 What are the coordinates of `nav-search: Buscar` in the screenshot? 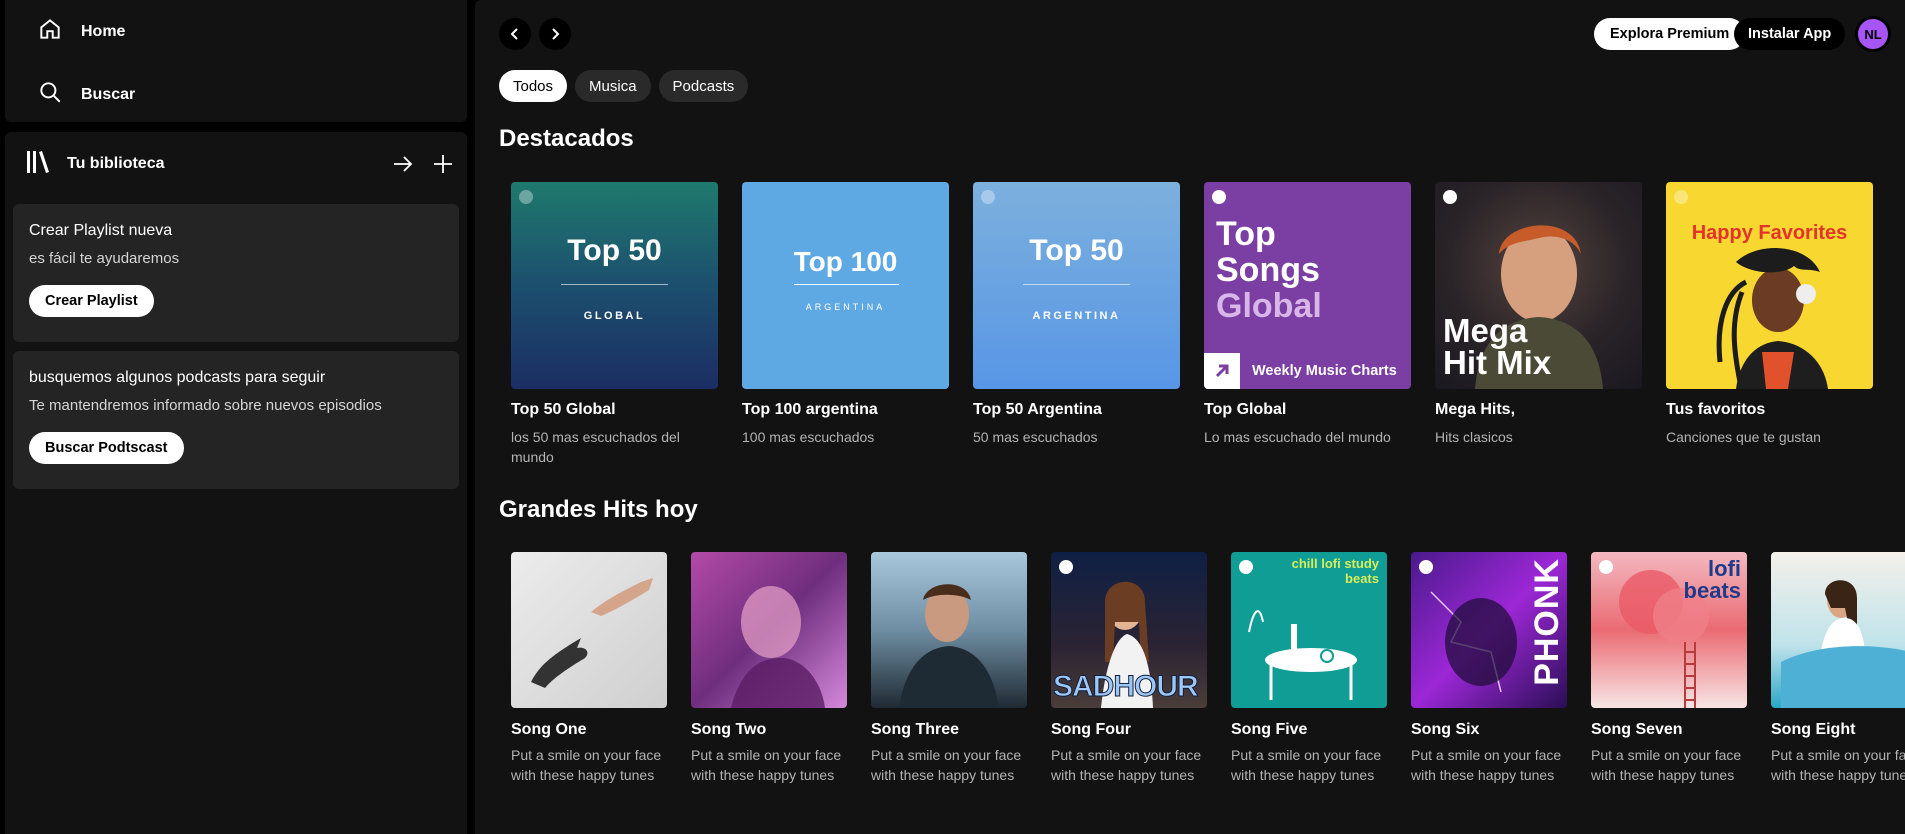 It's located at (86, 94).